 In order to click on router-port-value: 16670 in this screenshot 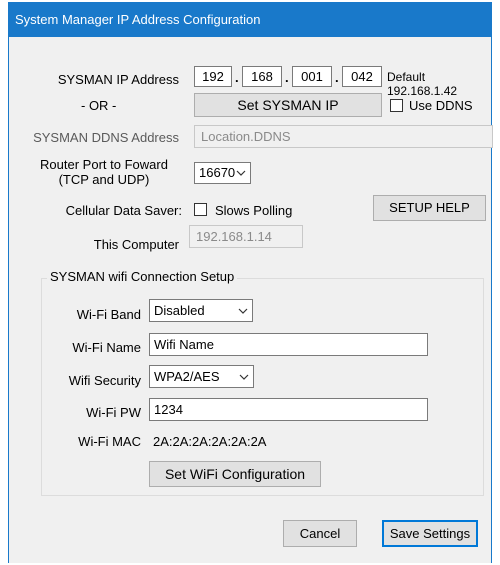, I will do `click(217, 172)`.